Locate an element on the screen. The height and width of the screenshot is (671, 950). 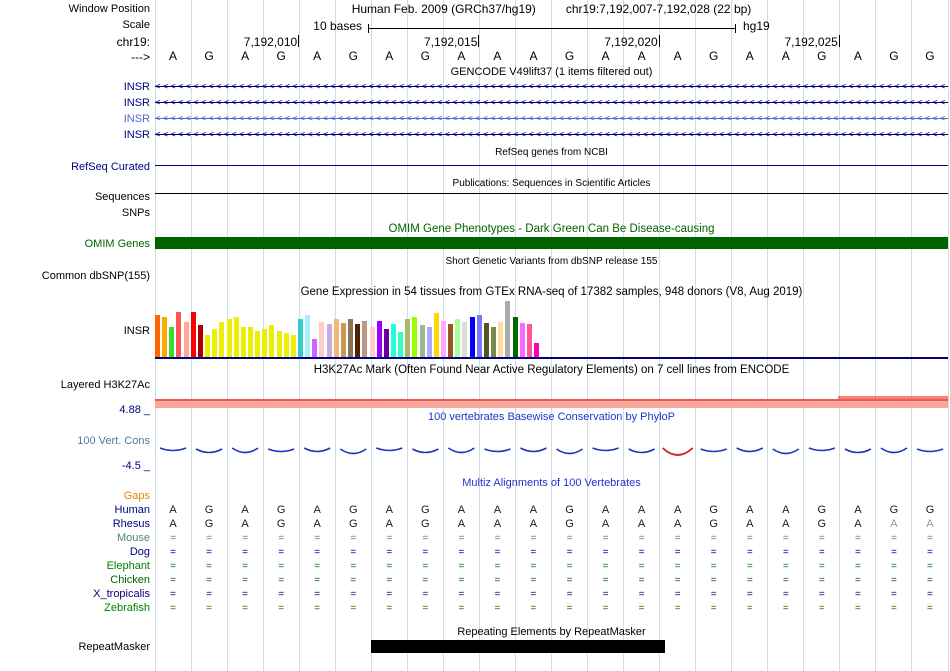
multiz-species-label-dog: Dog is located at coordinates (75, 552).